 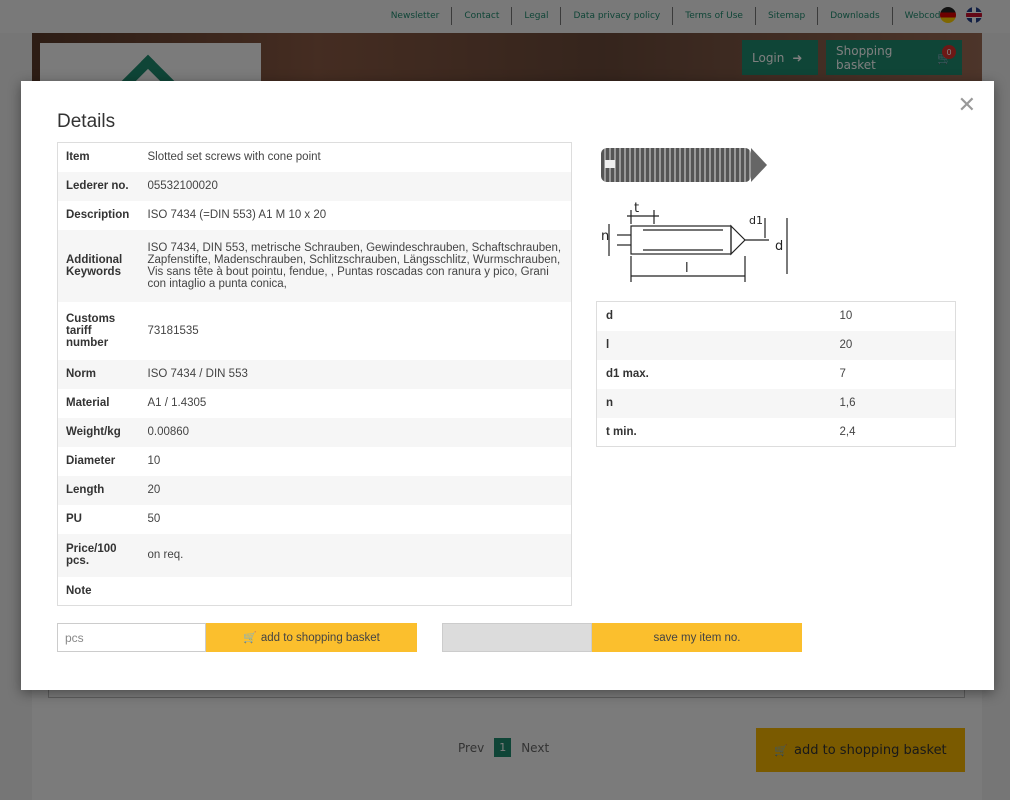 I want to click on table-row: l 20, so click(x=776, y=345).